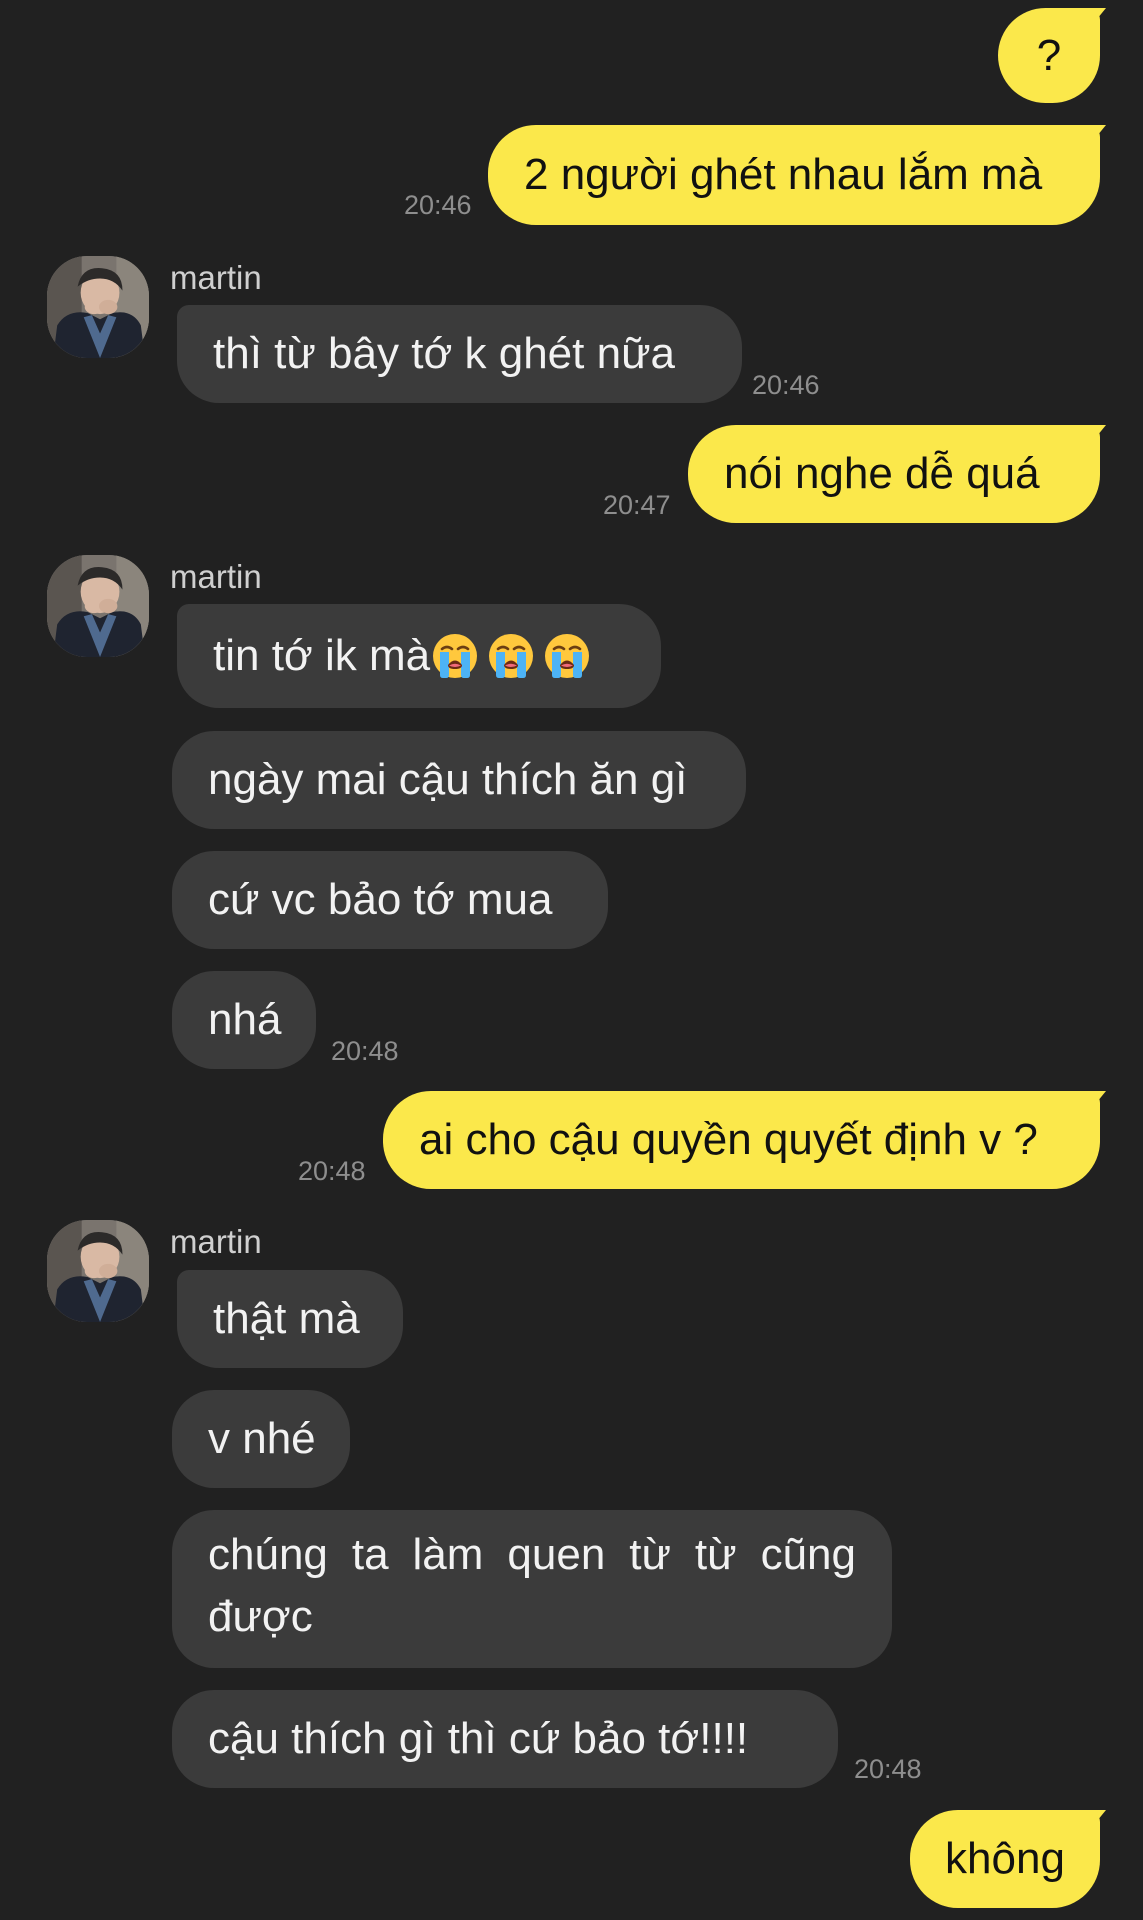  I want to click on incoming-message: tin tớ ik mà, so click(419, 656).